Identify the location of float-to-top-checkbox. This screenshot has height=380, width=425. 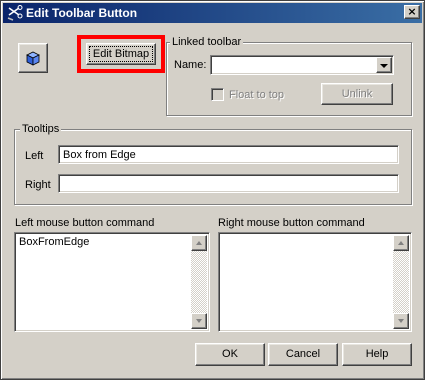
(217, 94).